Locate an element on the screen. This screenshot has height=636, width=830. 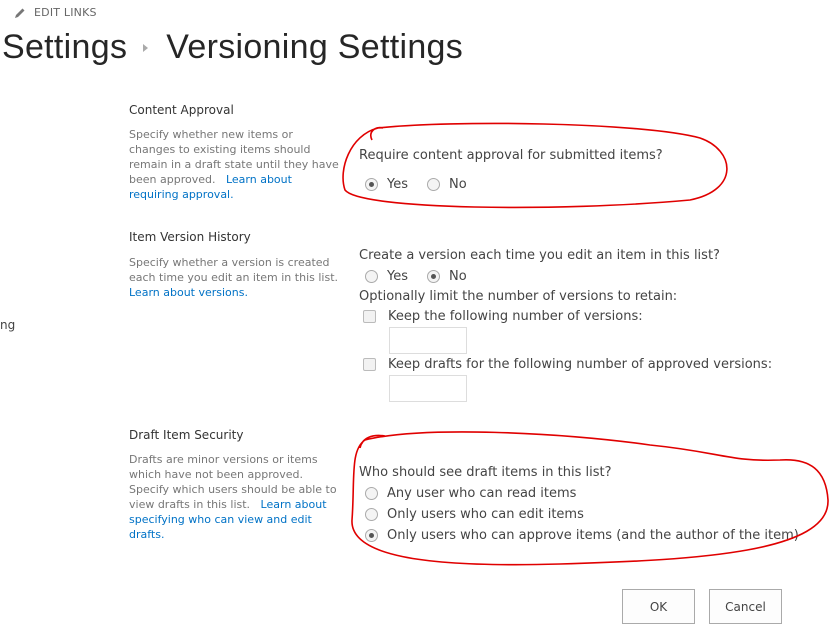
draft-security-title: Draft Item Security is located at coordinates (186, 435).